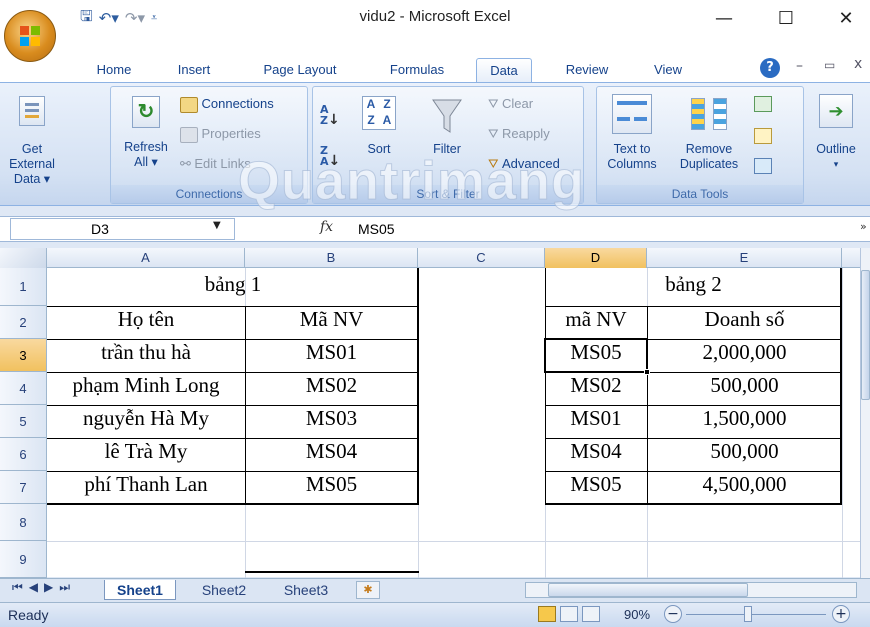 This screenshot has height=627, width=870. Describe the element at coordinates (744, 352) in the screenshot. I see `table2-cell: 2,000,000` at that location.